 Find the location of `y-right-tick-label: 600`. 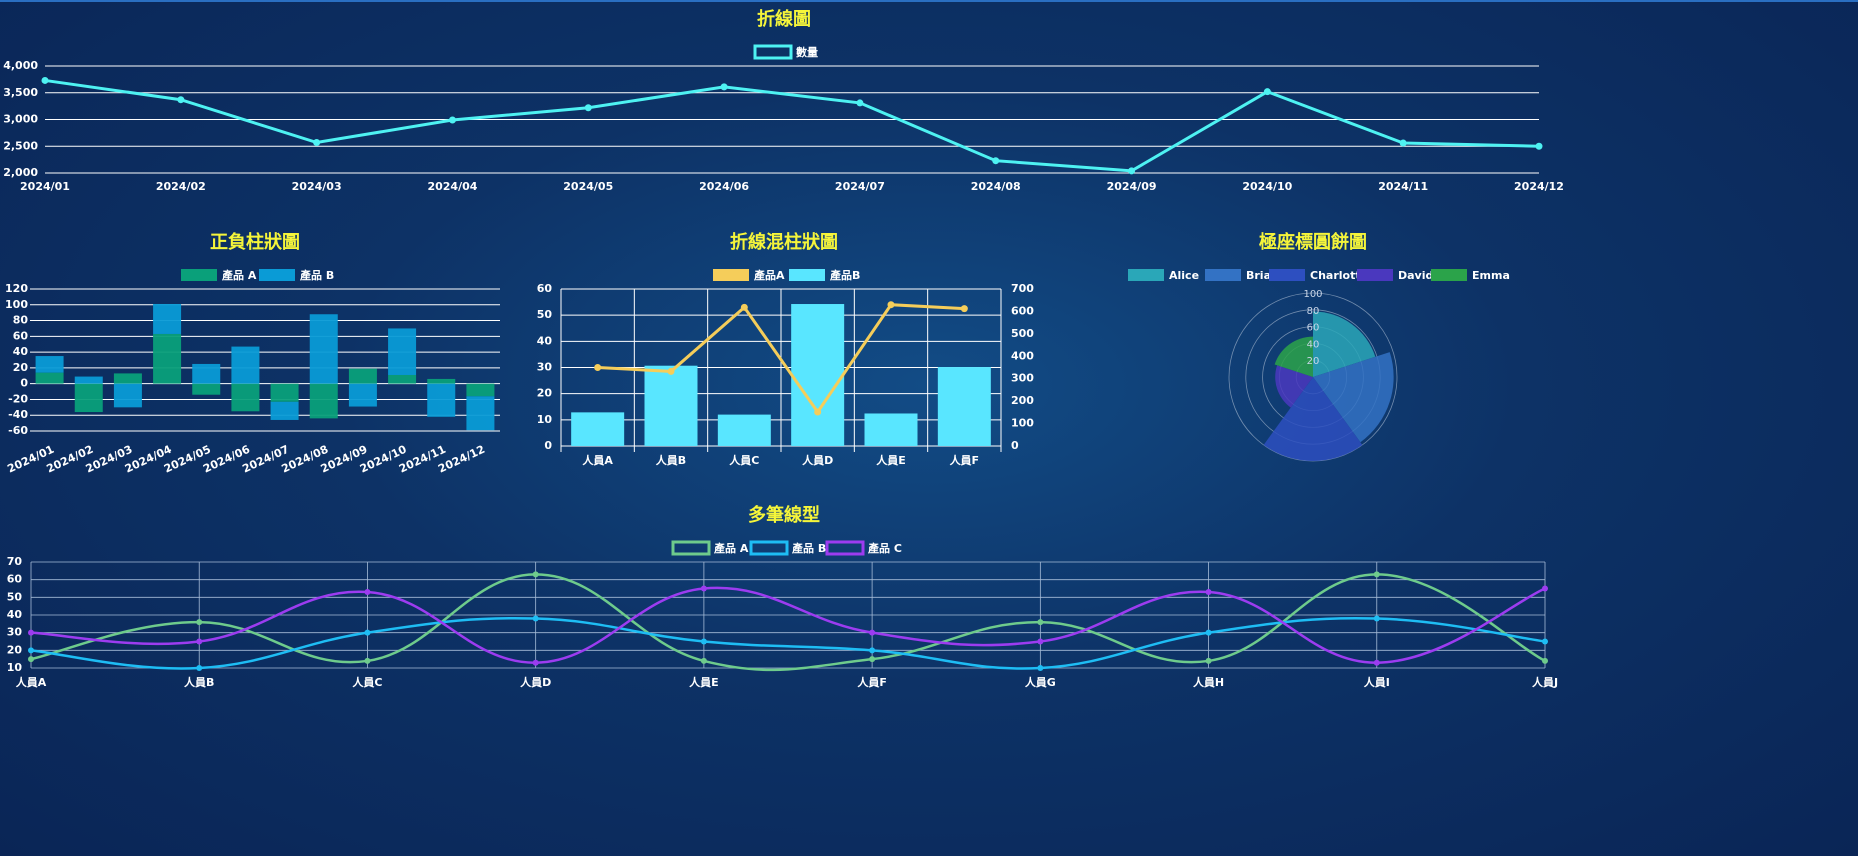

y-right-tick-label: 600 is located at coordinates (1022, 310).